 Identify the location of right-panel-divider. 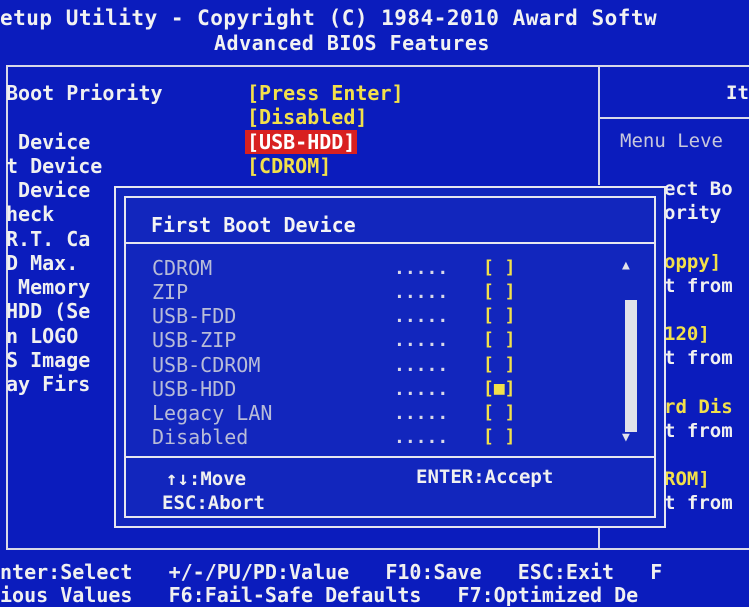
(599, 125).